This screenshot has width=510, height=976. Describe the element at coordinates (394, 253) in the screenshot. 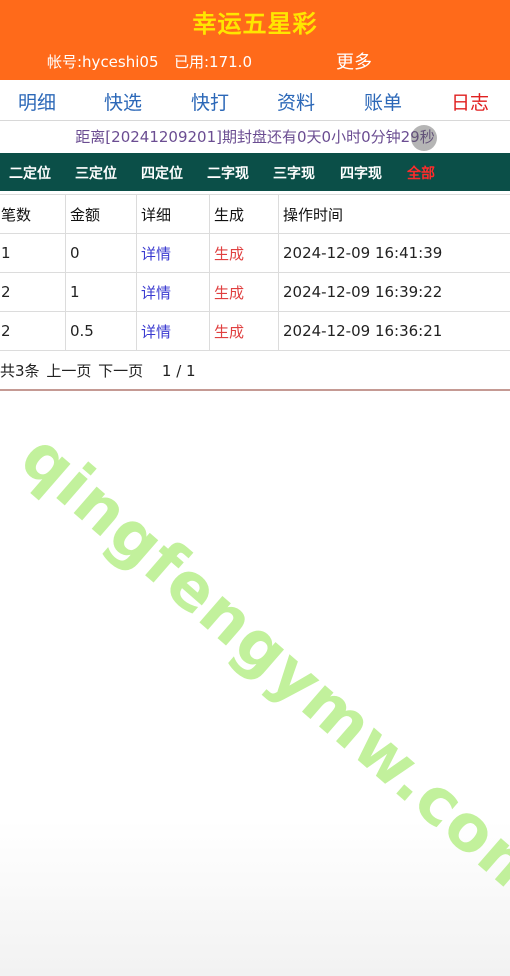

I see `row-time: 2024-12-09 16:41:39` at that location.